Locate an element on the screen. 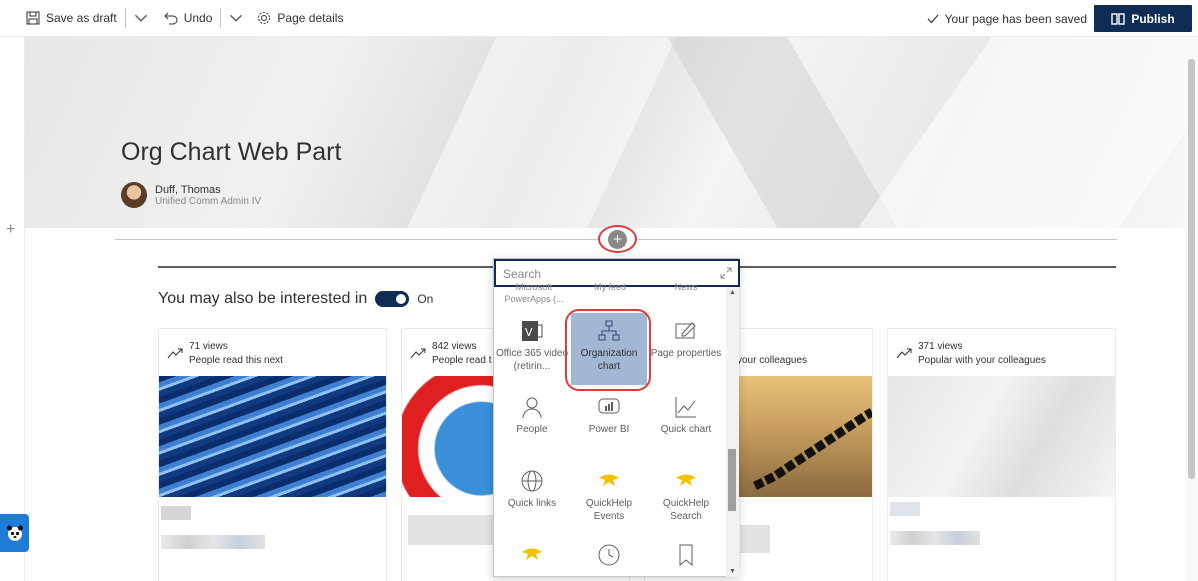 This screenshot has width=1198, height=581. save-as-draft-label: Save as draft is located at coordinates (81, 18).